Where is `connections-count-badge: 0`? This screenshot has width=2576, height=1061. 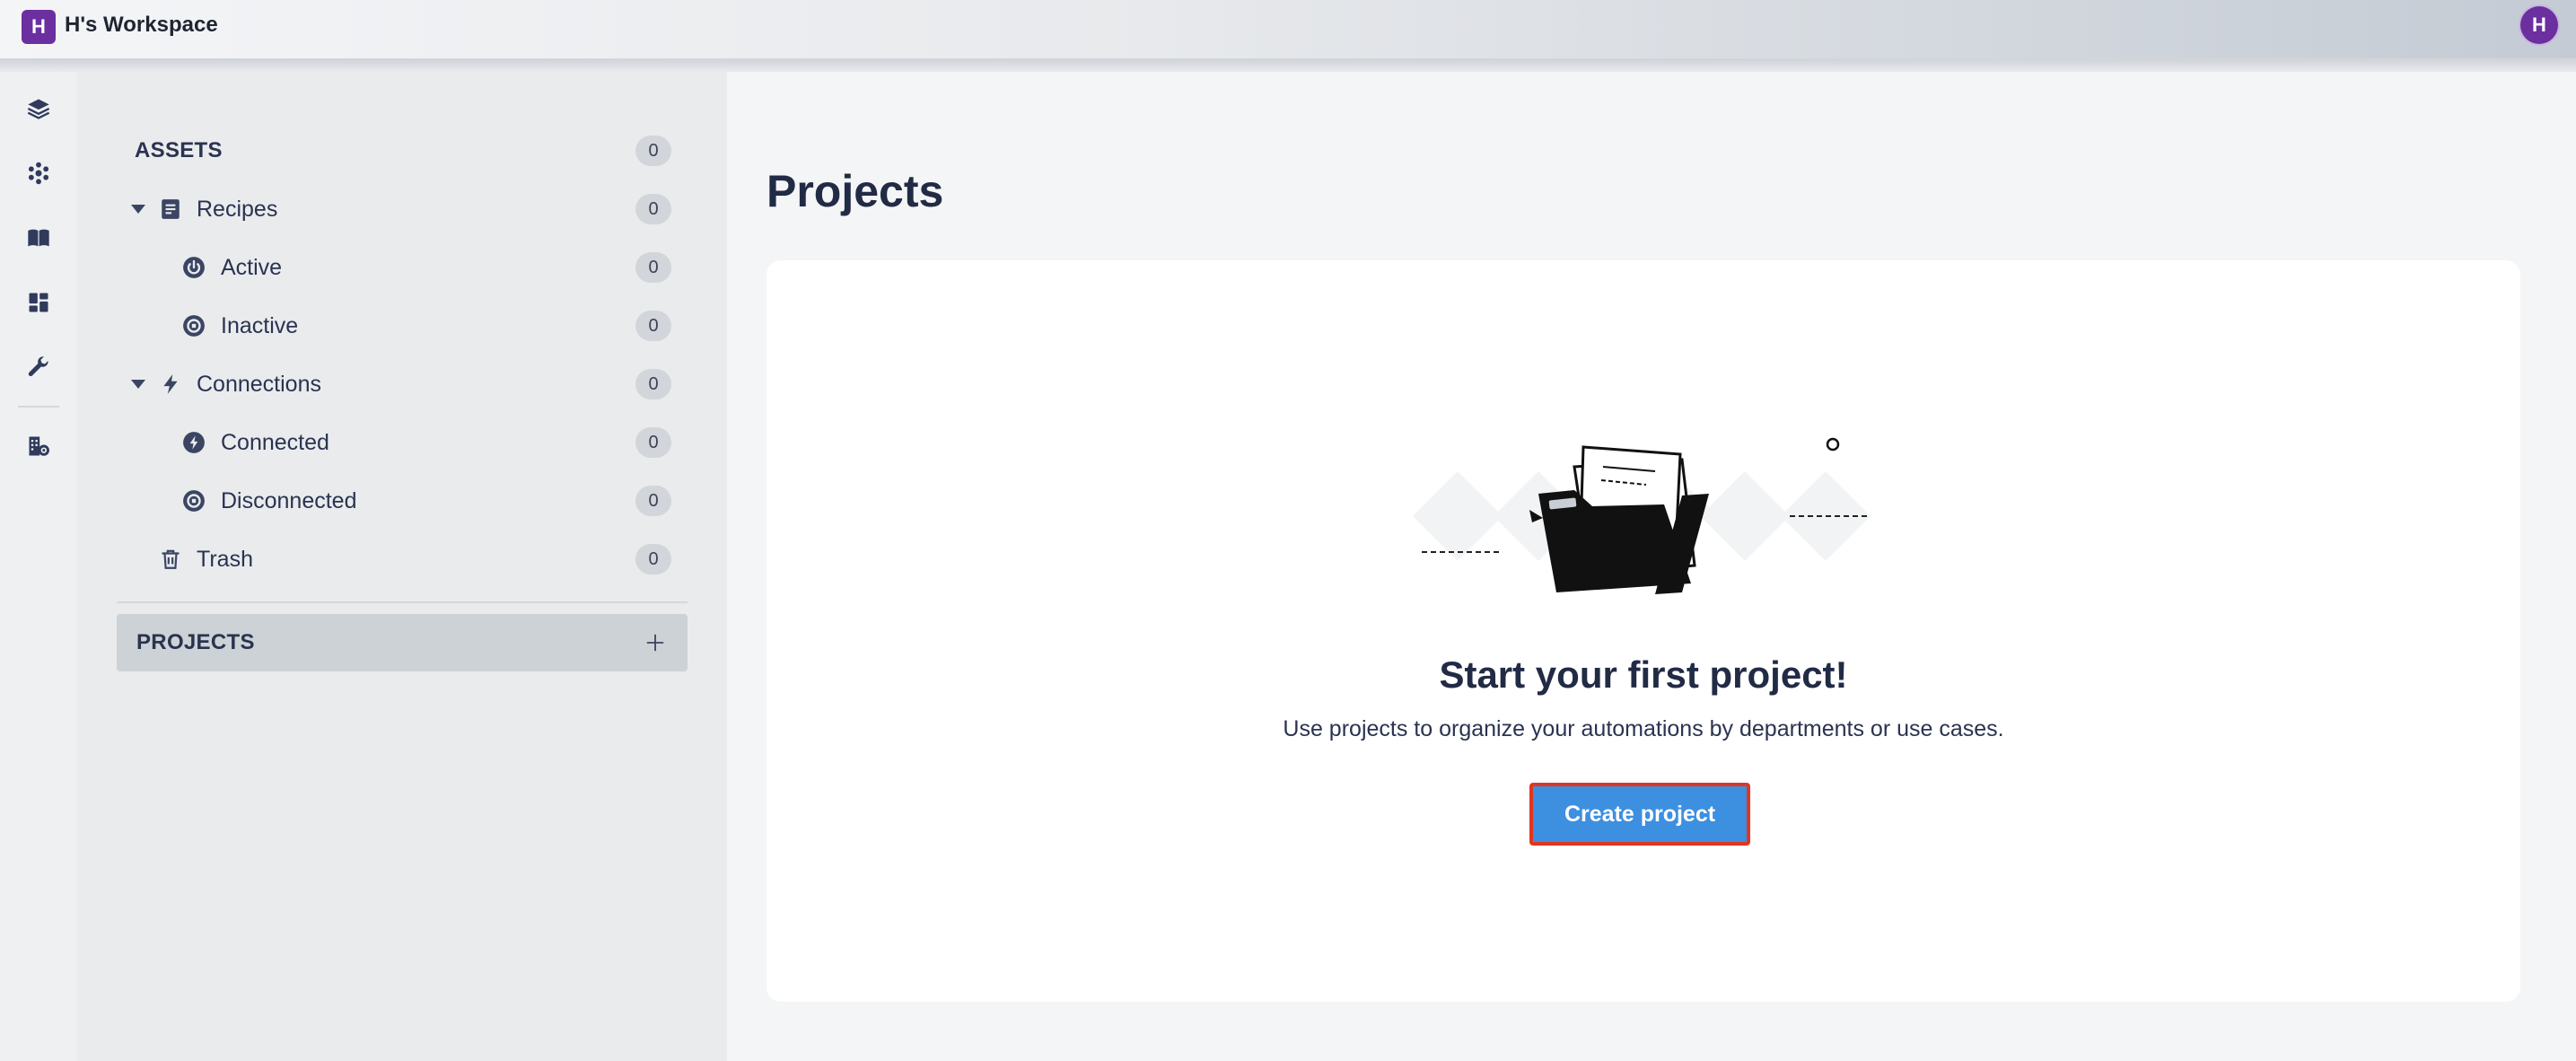
connections-count-badge: 0 is located at coordinates (653, 384).